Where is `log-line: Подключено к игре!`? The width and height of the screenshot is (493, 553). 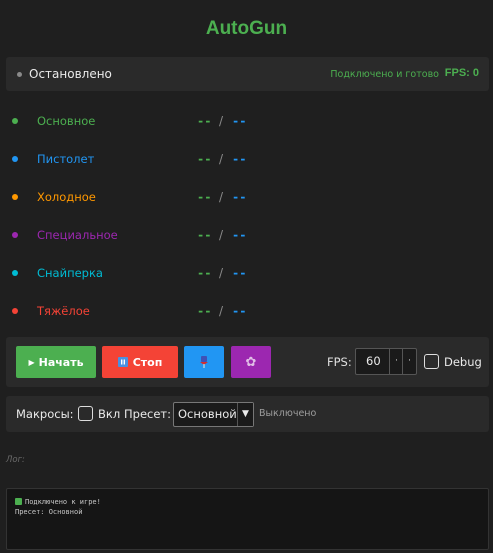 log-line: Подключено к игре! is located at coordinates (58, 502).